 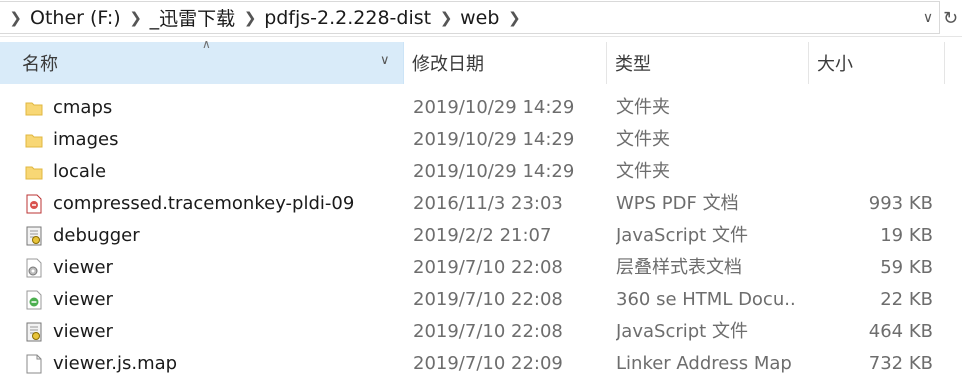 I want to click on file-type: WPS PDF 文档, so click(x=677, y=203).